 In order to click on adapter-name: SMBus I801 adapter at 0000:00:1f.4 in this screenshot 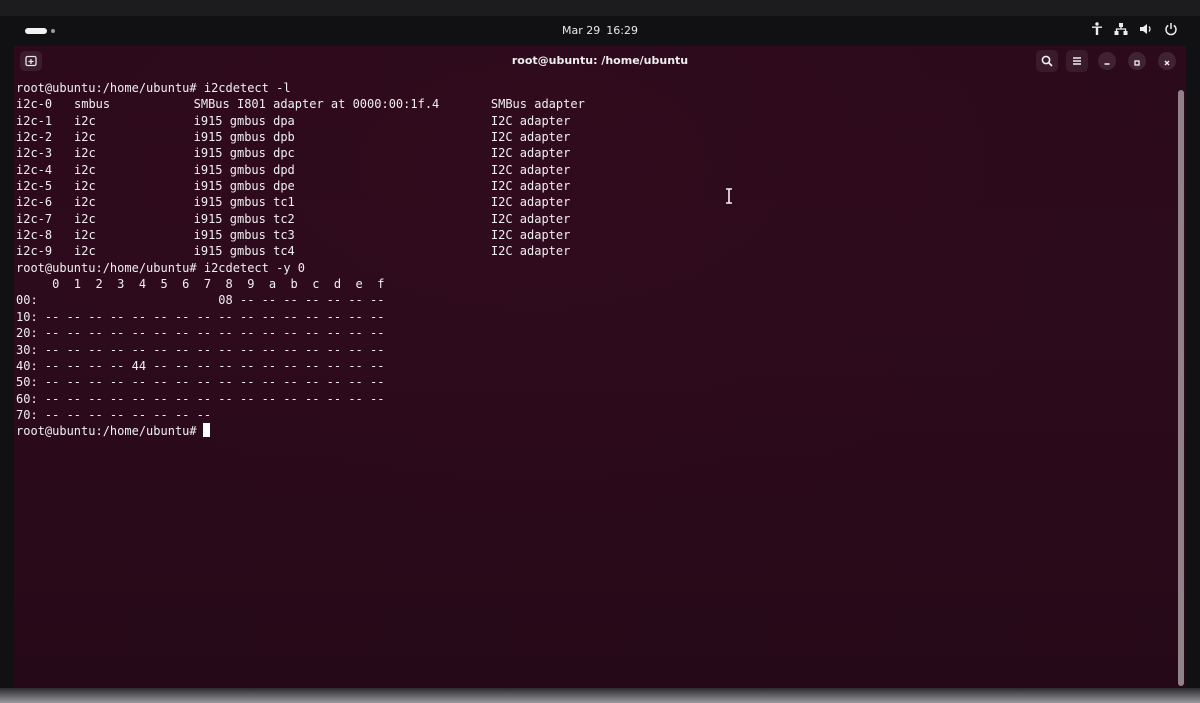, I will do `click(316, 104)`.